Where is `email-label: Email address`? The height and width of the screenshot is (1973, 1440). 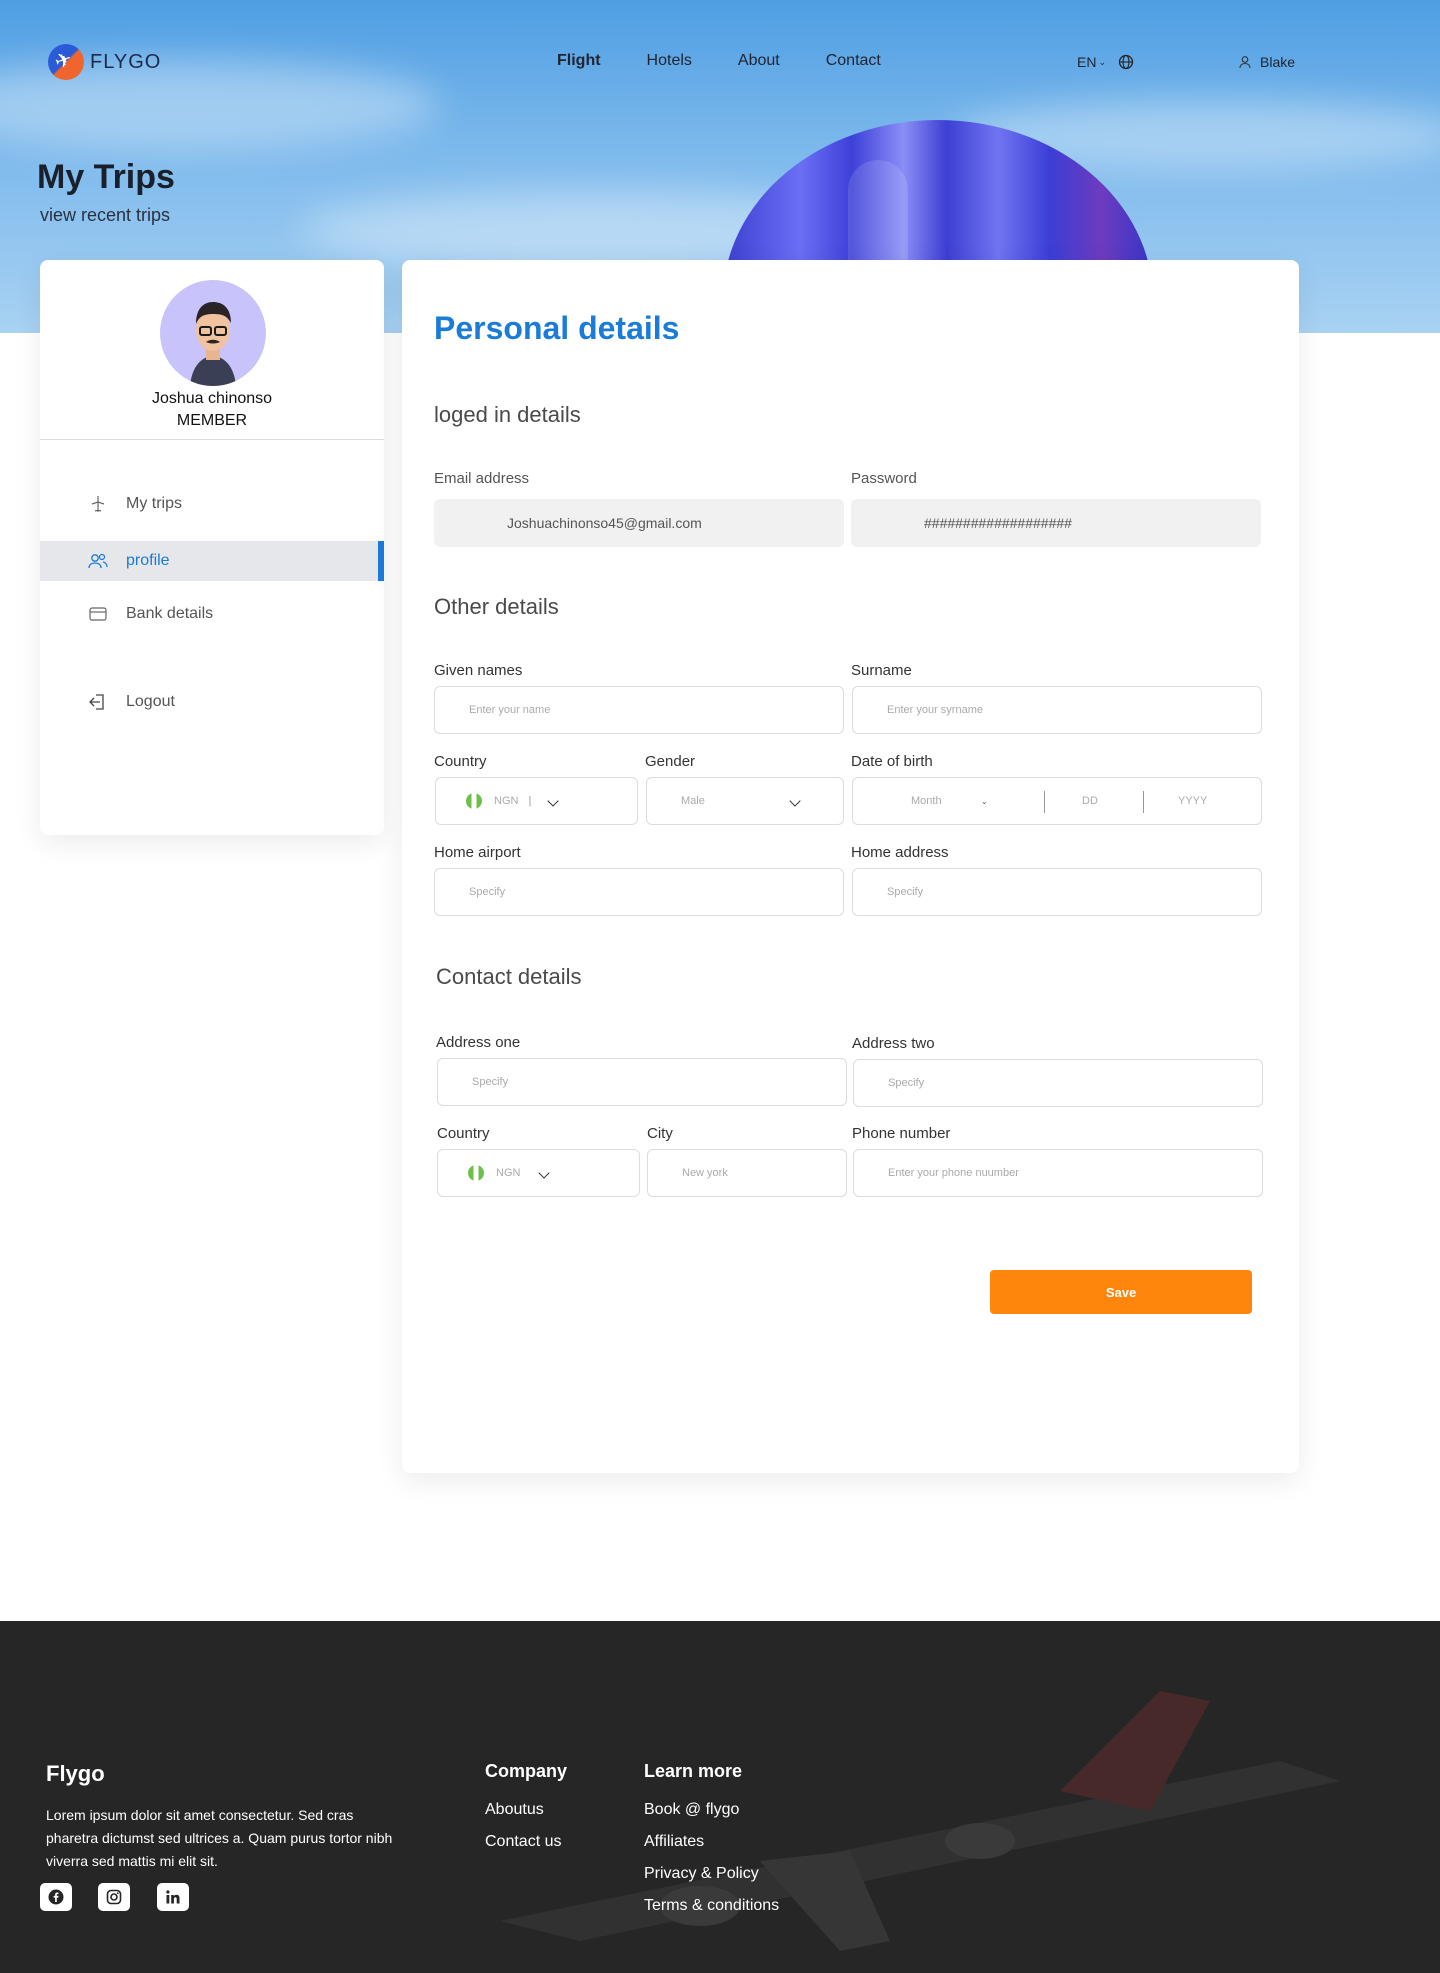 email-label: Email address is located at coordinates (482, 478).